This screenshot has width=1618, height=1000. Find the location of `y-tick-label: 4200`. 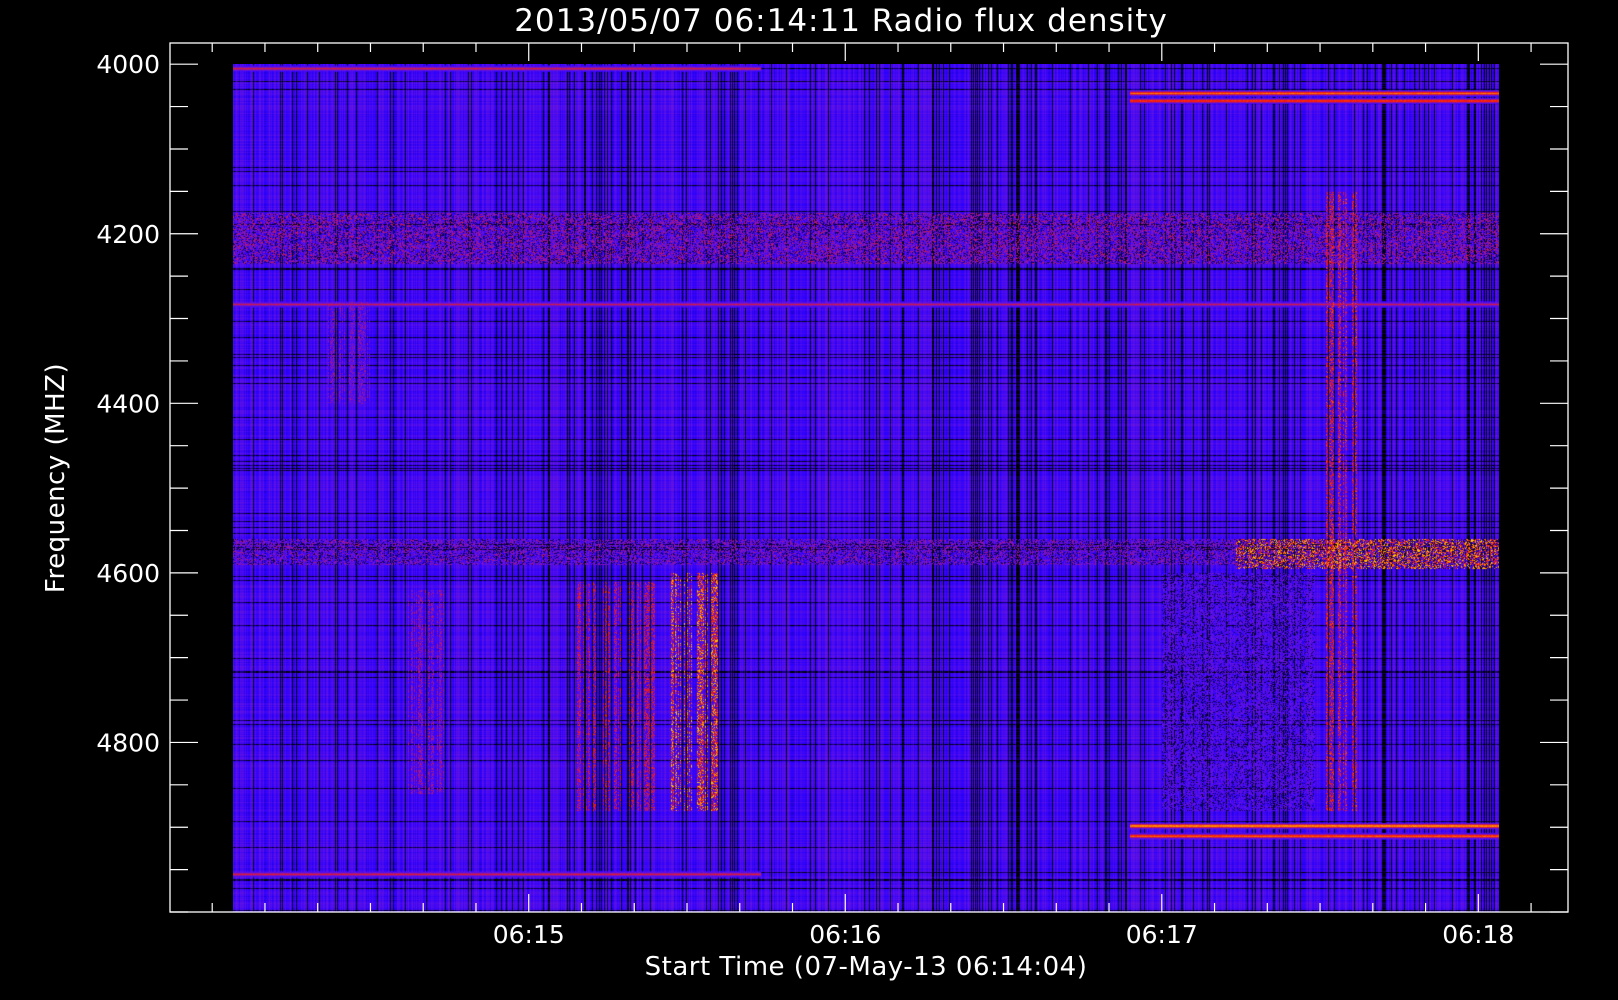

y-tick-label: 4200 is located at coordinates (128, 234).